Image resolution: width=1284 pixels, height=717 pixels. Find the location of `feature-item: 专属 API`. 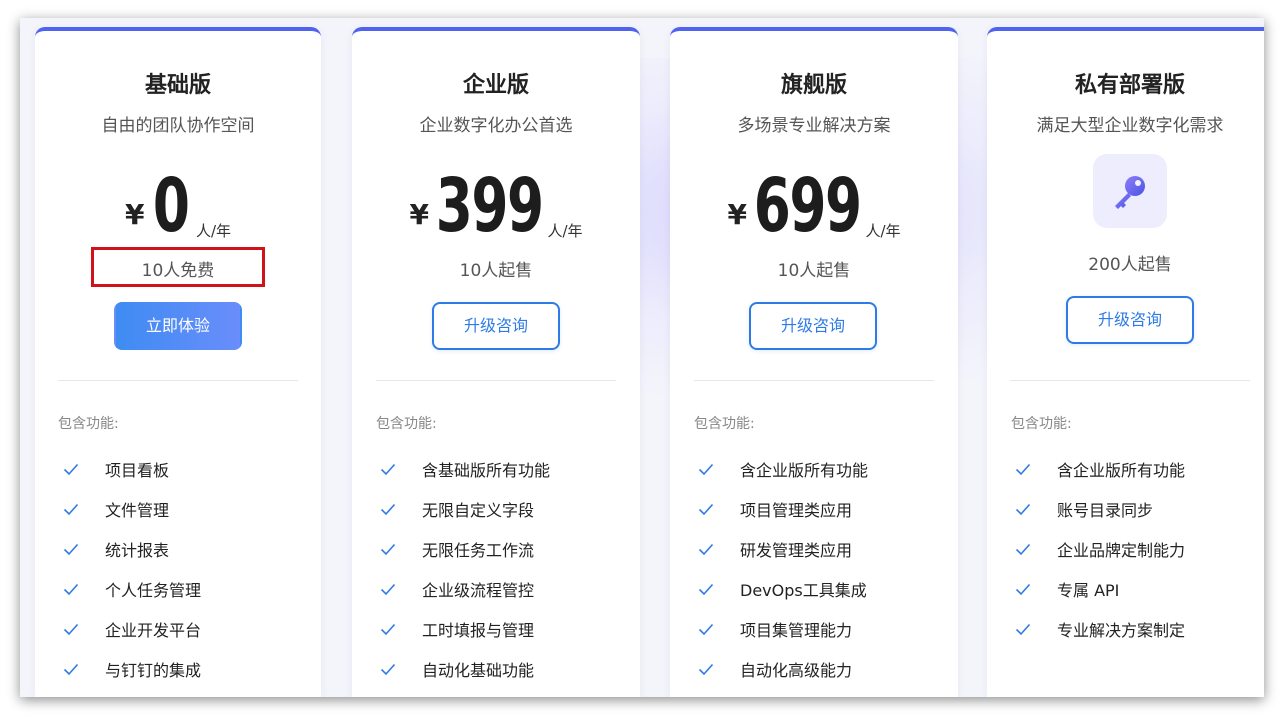

feature-item: 专属 API is located at coordinates (1100, 589).